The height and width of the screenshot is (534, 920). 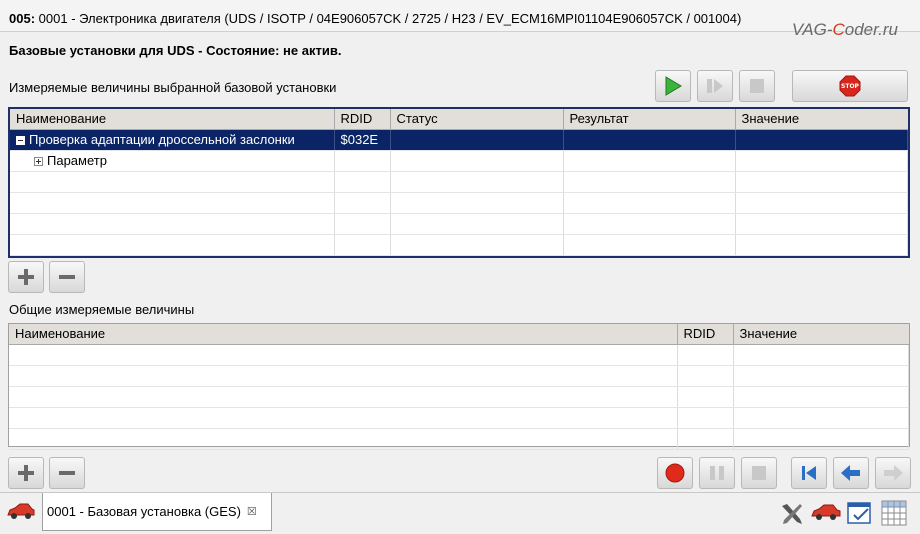 I want to click on back-button, so click(x=851, y=473).